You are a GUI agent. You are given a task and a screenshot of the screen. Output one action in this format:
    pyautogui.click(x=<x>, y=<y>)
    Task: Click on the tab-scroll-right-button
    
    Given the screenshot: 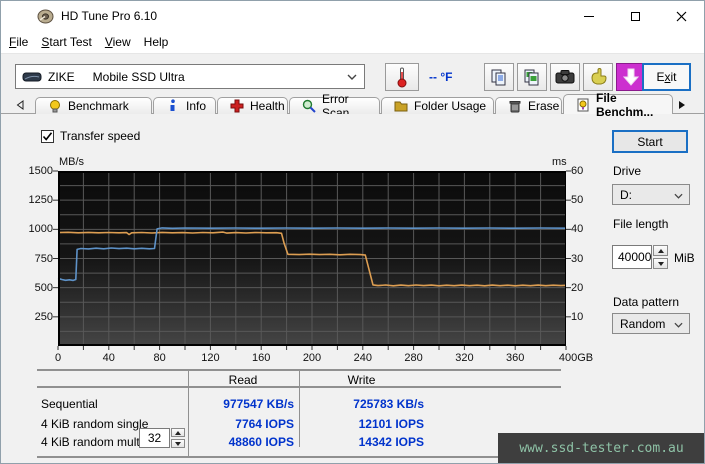 What is the action you would take?
    pyautogui.click(x=682, y=105)
    